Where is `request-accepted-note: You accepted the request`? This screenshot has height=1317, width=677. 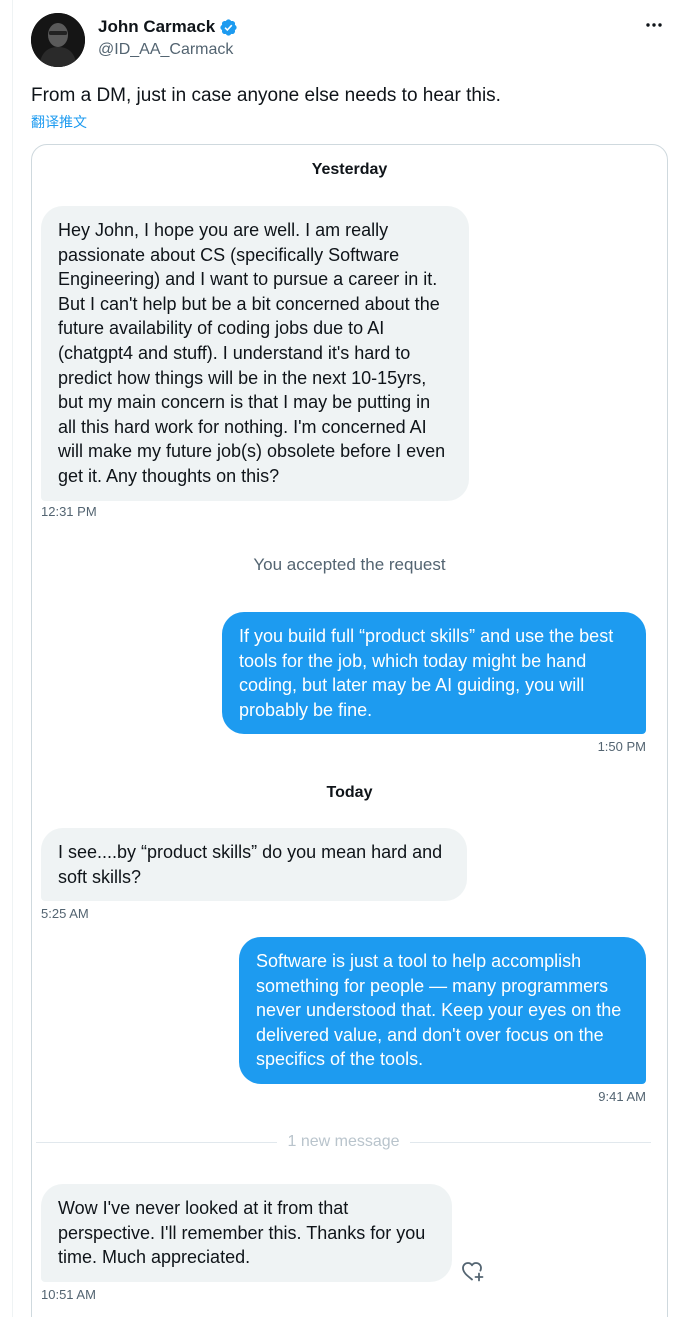 request-accepted-note: You accepted the request is located at coordinates (349, 564).